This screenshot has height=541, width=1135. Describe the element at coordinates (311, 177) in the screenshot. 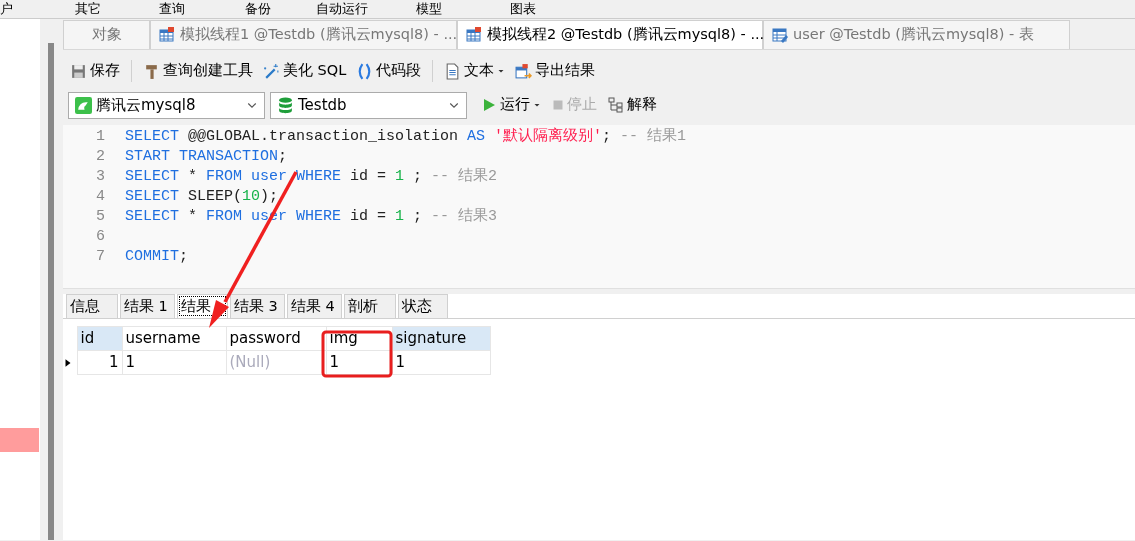

I see `code-line: SELECT * FROM user WHERE id = 1 ; -- 结果2` at that location.